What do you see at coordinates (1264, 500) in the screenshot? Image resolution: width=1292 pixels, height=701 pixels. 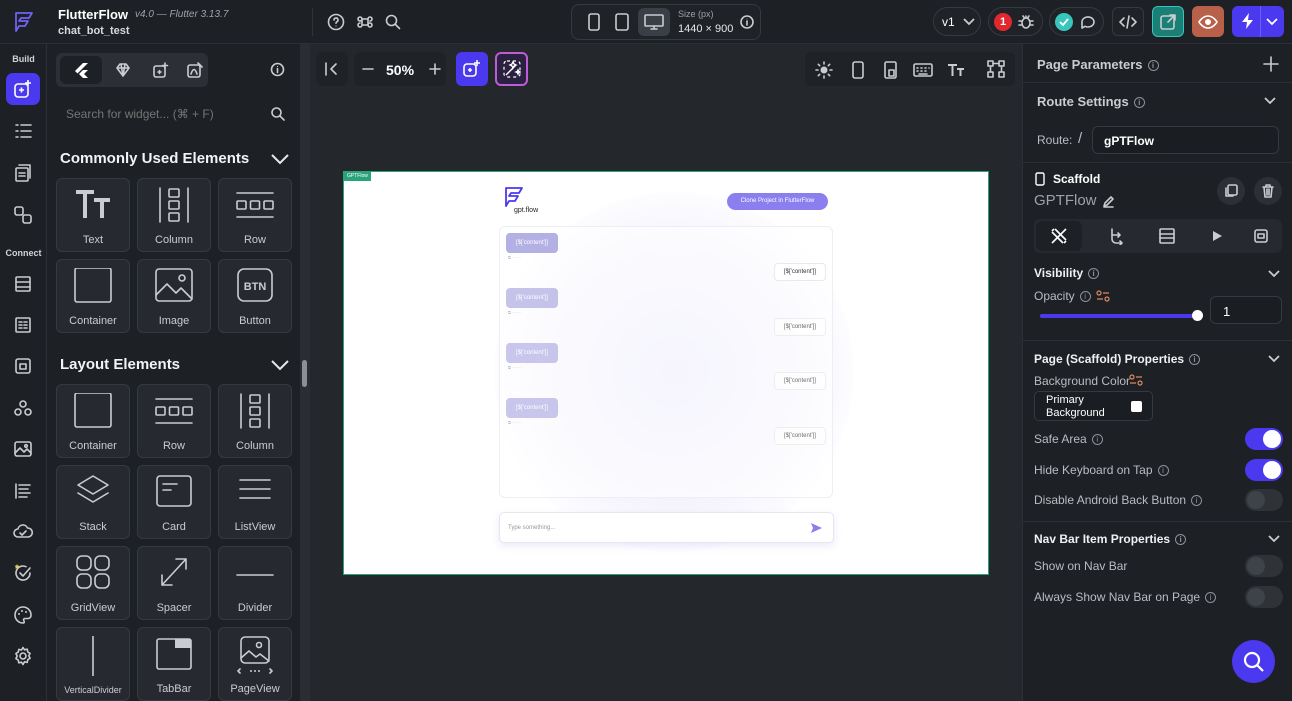 I see `disable-back-toggle` at bounding box center [1264, 500].